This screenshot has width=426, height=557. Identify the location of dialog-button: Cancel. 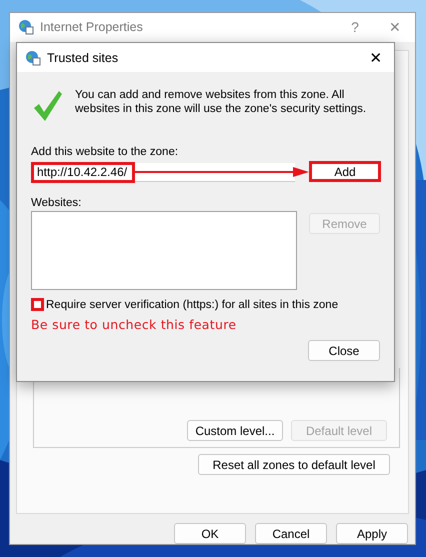
(291, 533).